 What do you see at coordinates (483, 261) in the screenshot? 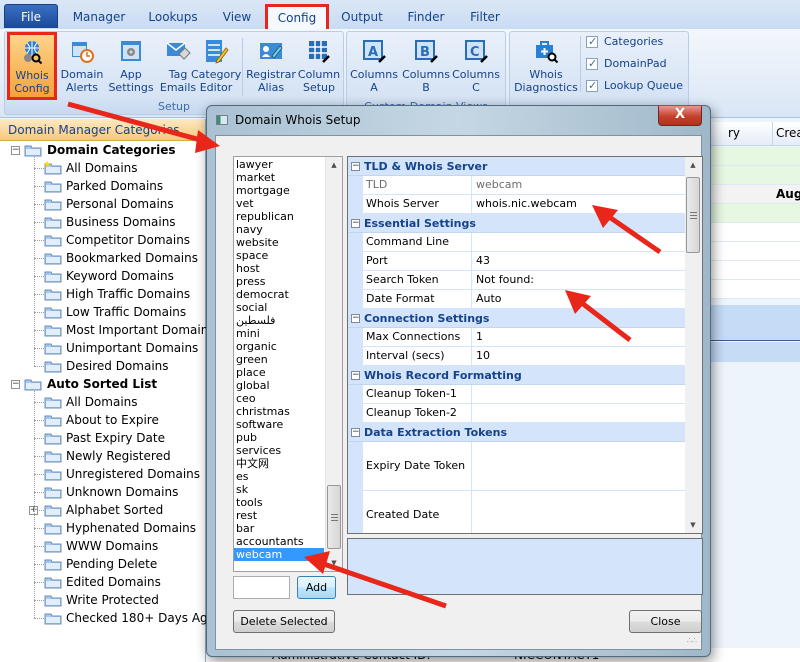
I see `property-value: 43` at bounding box center [483, 261].